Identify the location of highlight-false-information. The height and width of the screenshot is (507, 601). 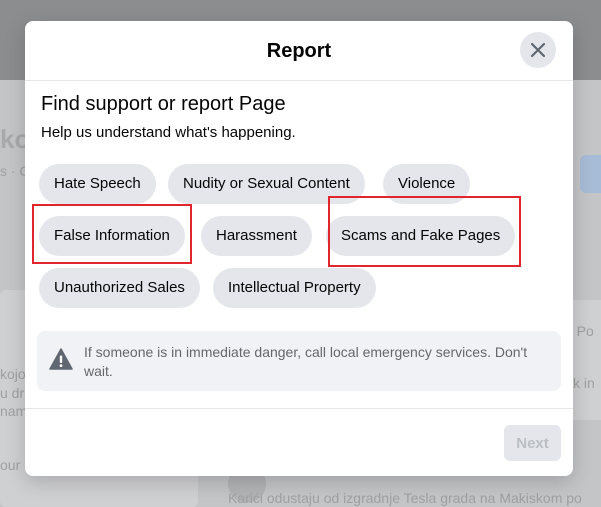
(112, 234).